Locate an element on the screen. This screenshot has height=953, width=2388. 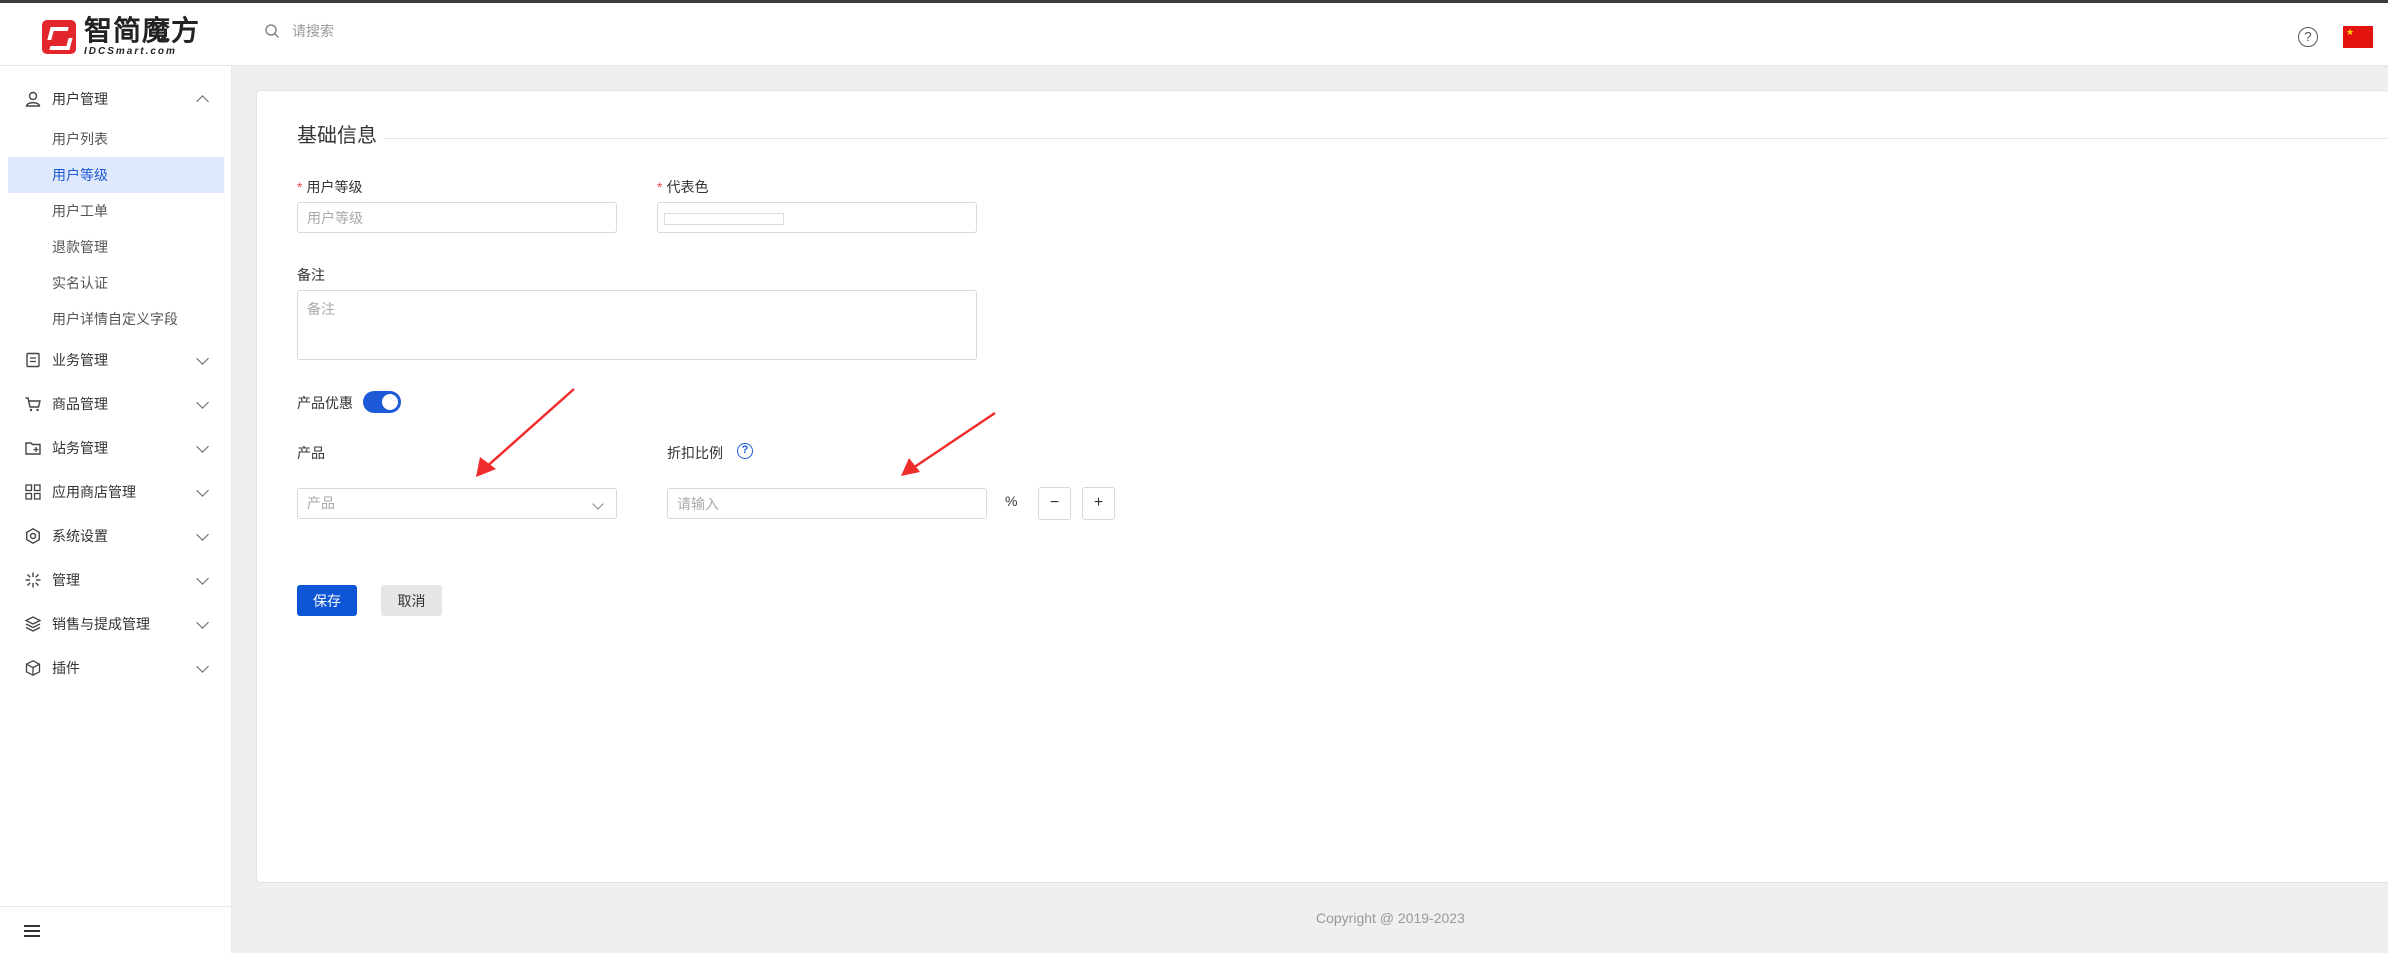
top-bar: 智简魔方 IDCSmart.com ? ★ is located at coordinates (1194, 33).